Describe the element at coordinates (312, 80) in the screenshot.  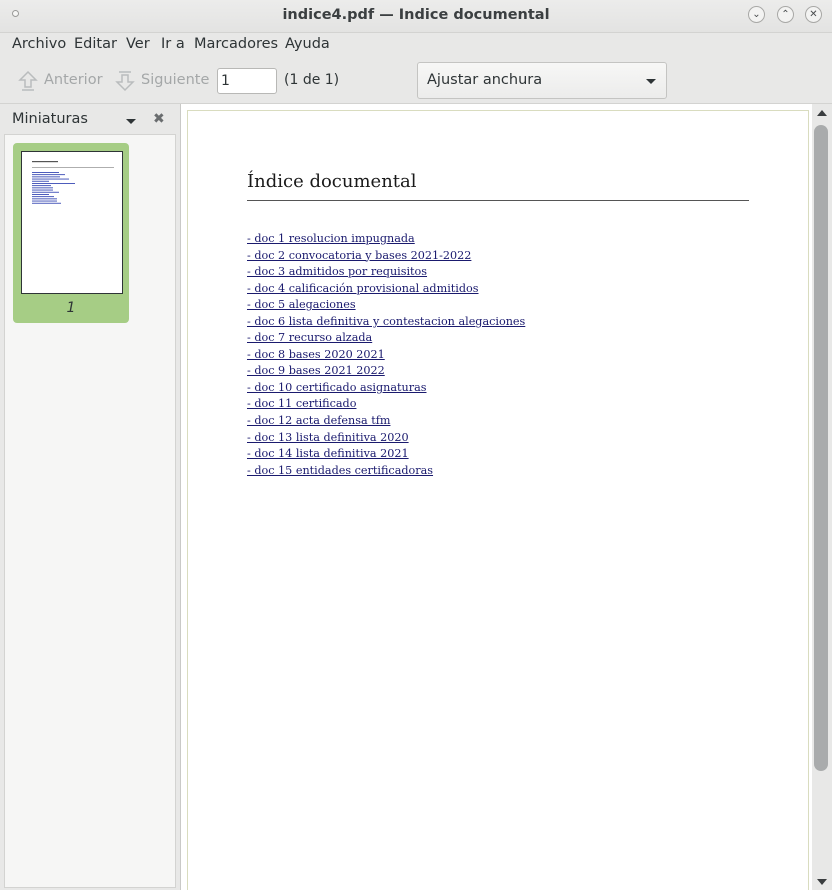
I see `page-count-label: (1 de 1)` at that location.